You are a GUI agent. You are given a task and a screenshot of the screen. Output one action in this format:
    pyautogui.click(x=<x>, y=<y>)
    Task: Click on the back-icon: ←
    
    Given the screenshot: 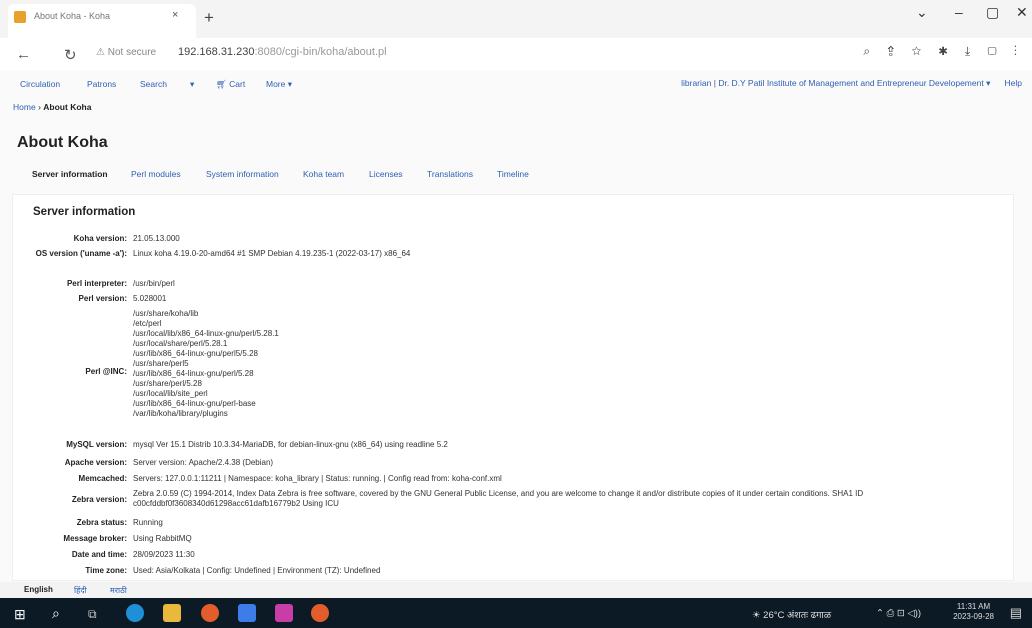 What is the action you would take?
    pyautogui.click(x=23, y=54)
    